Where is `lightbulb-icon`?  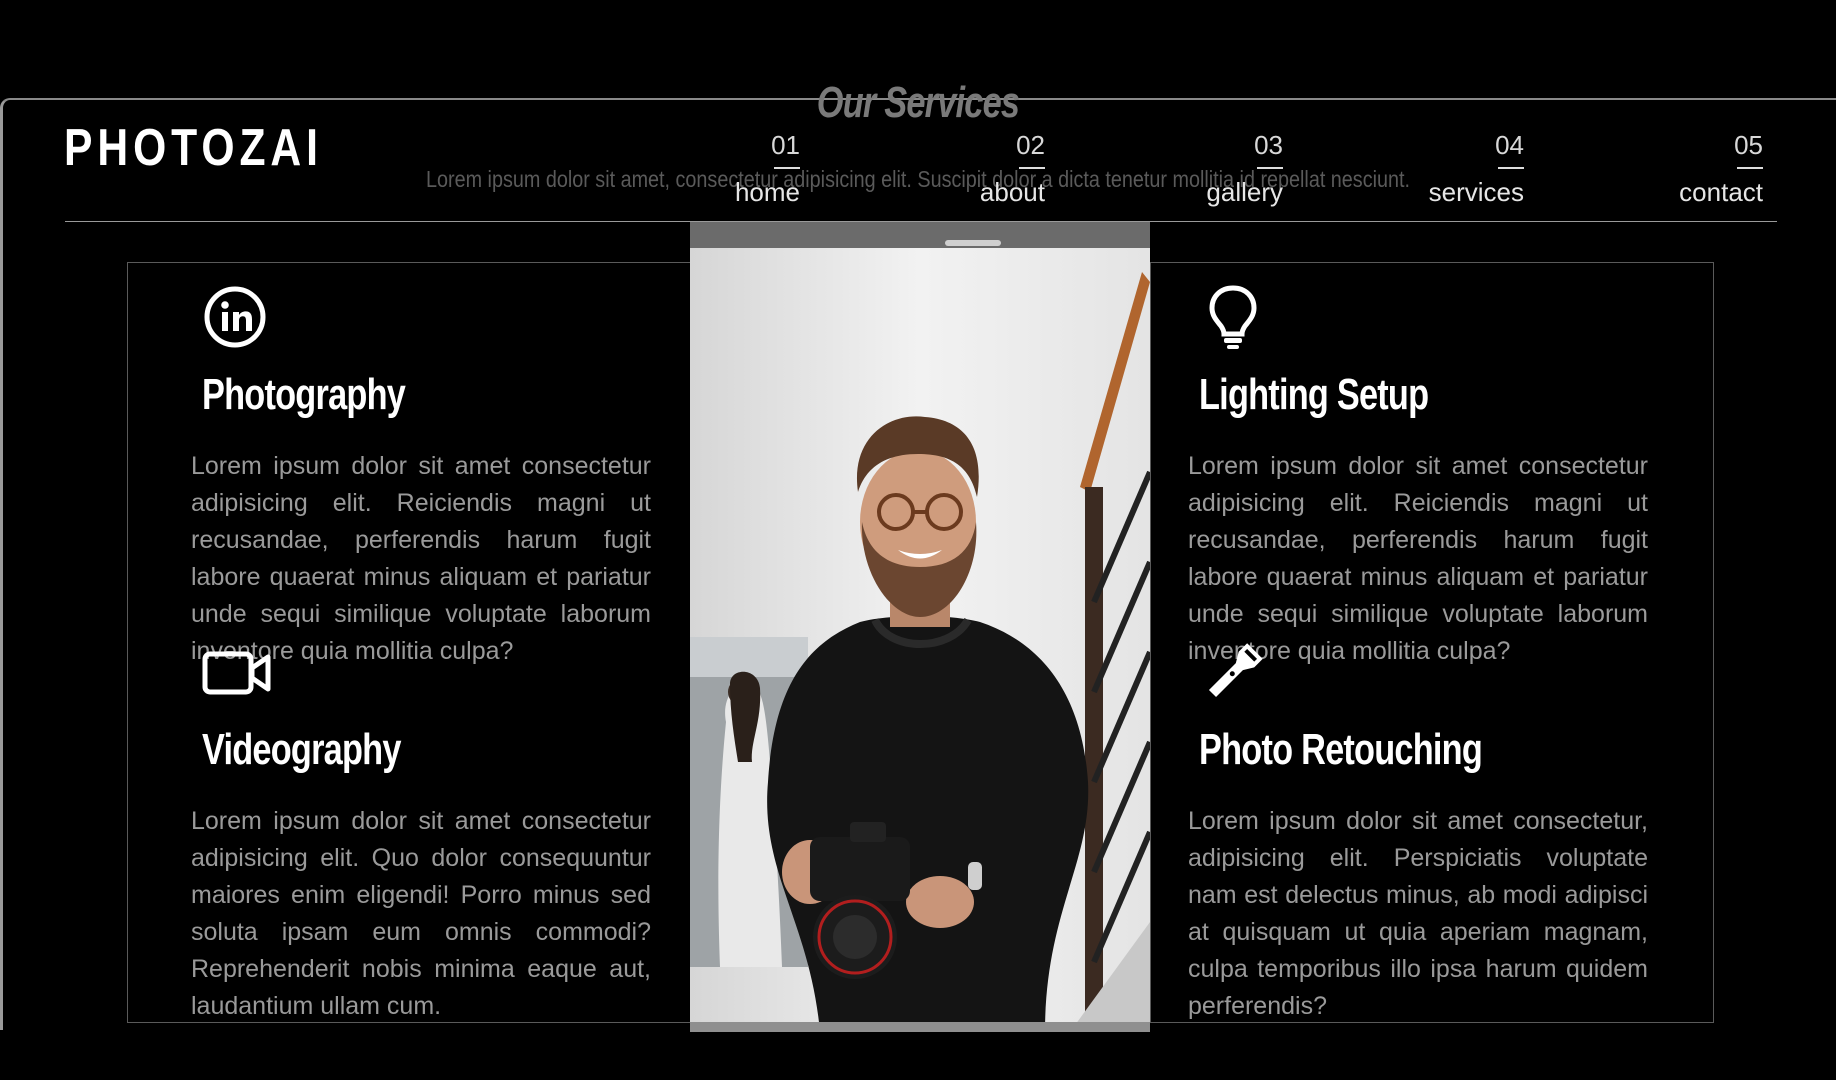 lightbulb-icon is located at coordinates (1233, 317).